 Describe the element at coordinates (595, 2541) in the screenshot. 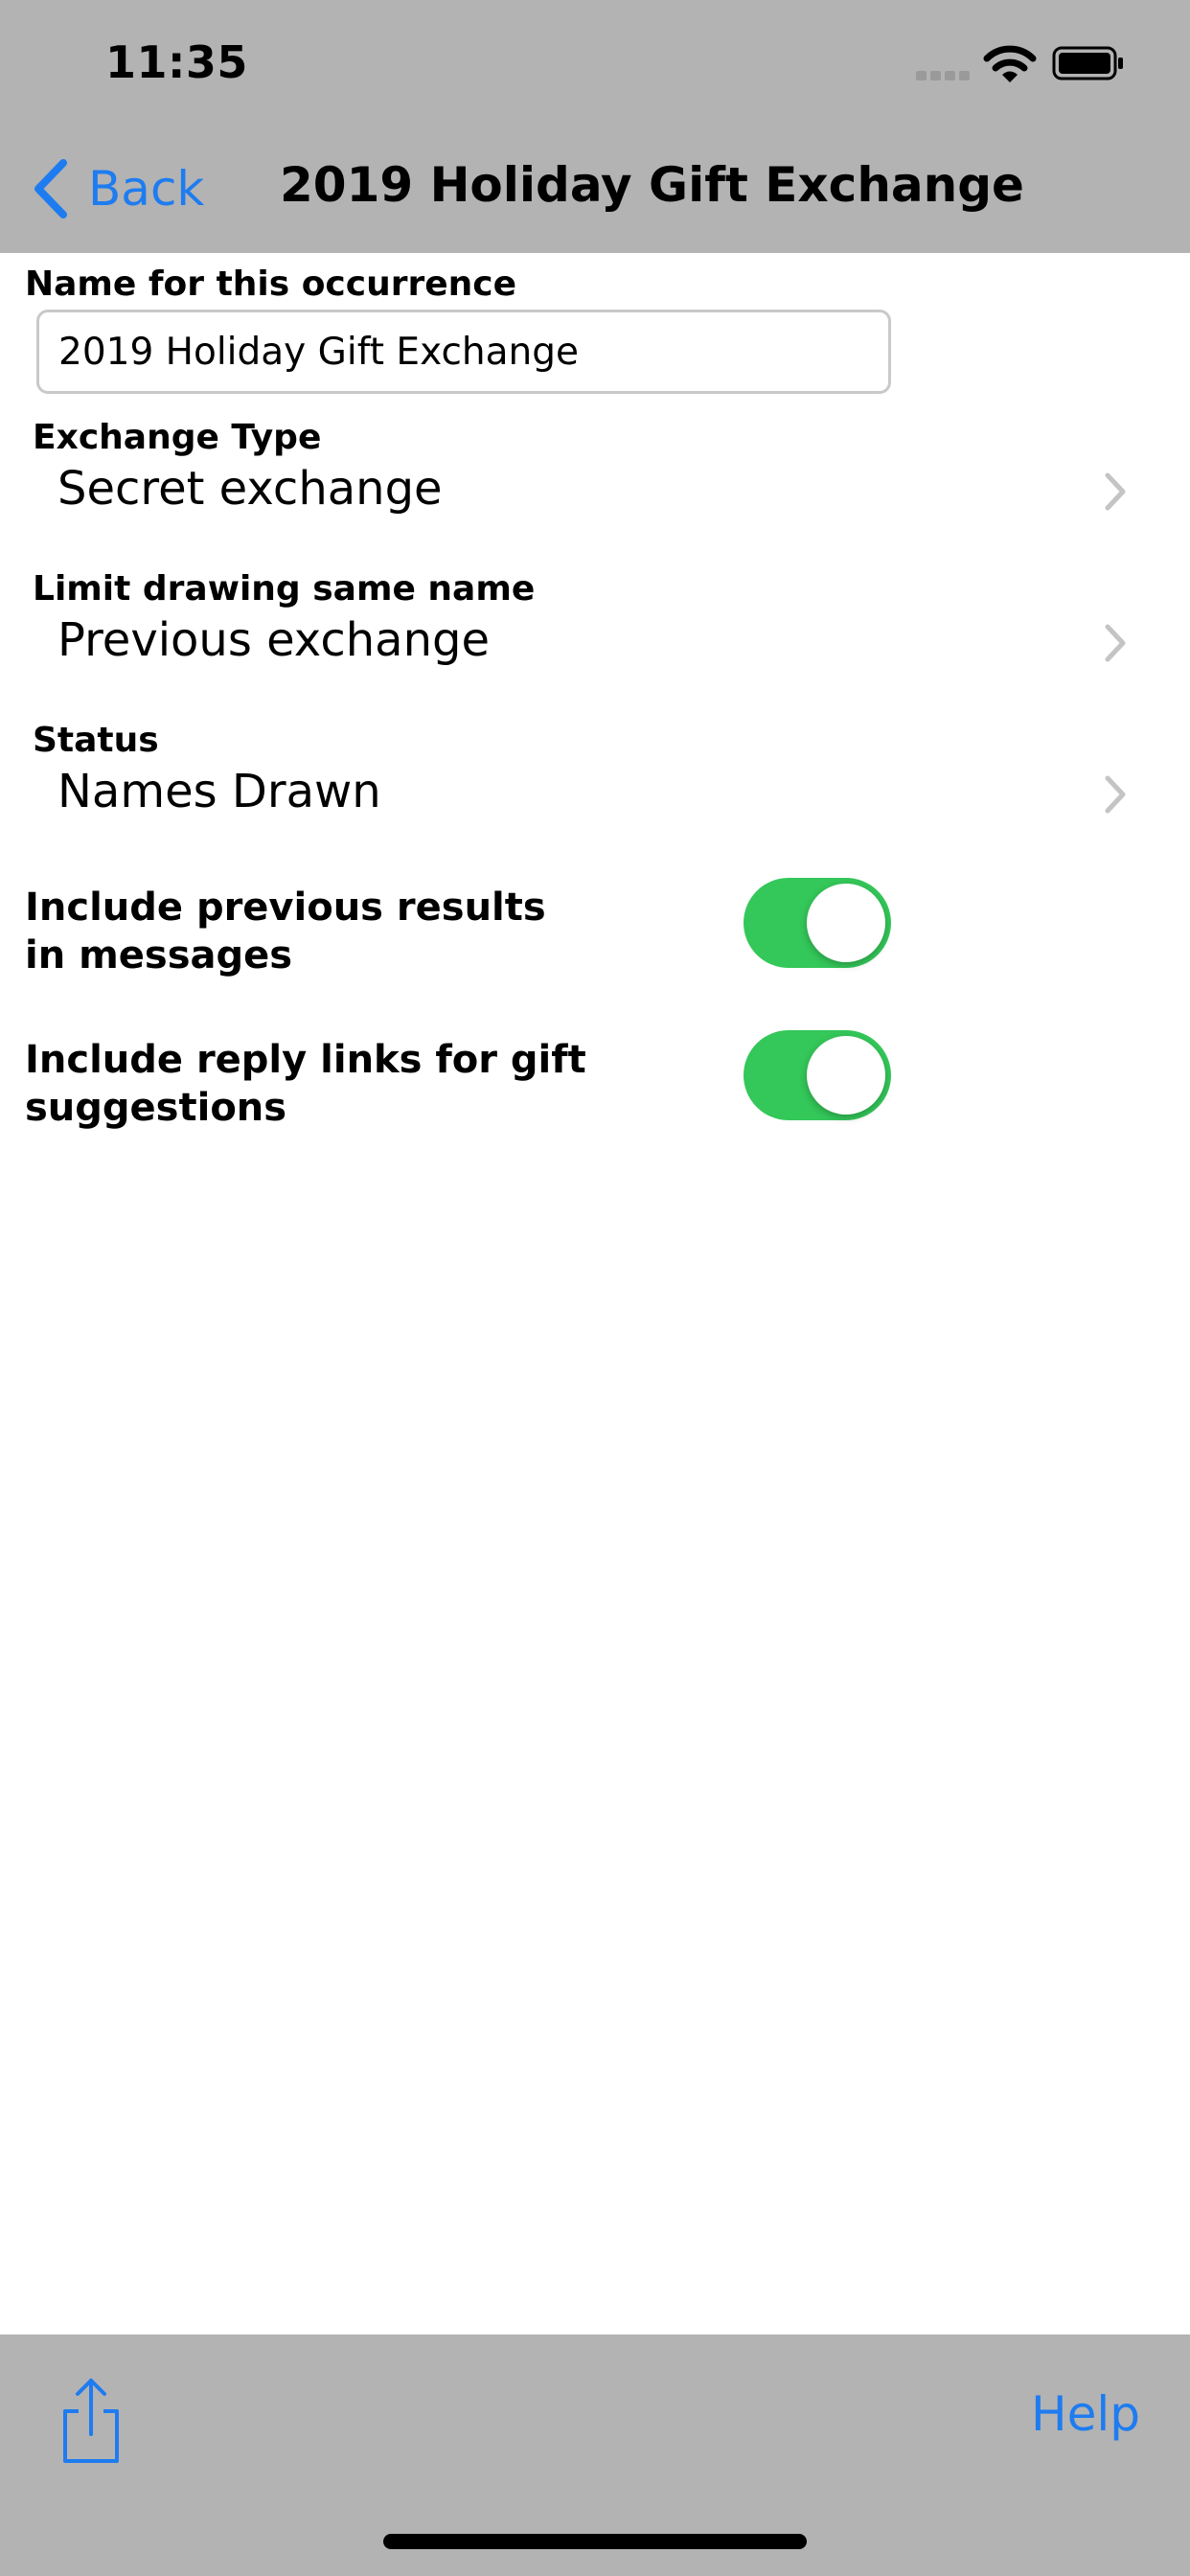

I see `home-indicator` at that location.